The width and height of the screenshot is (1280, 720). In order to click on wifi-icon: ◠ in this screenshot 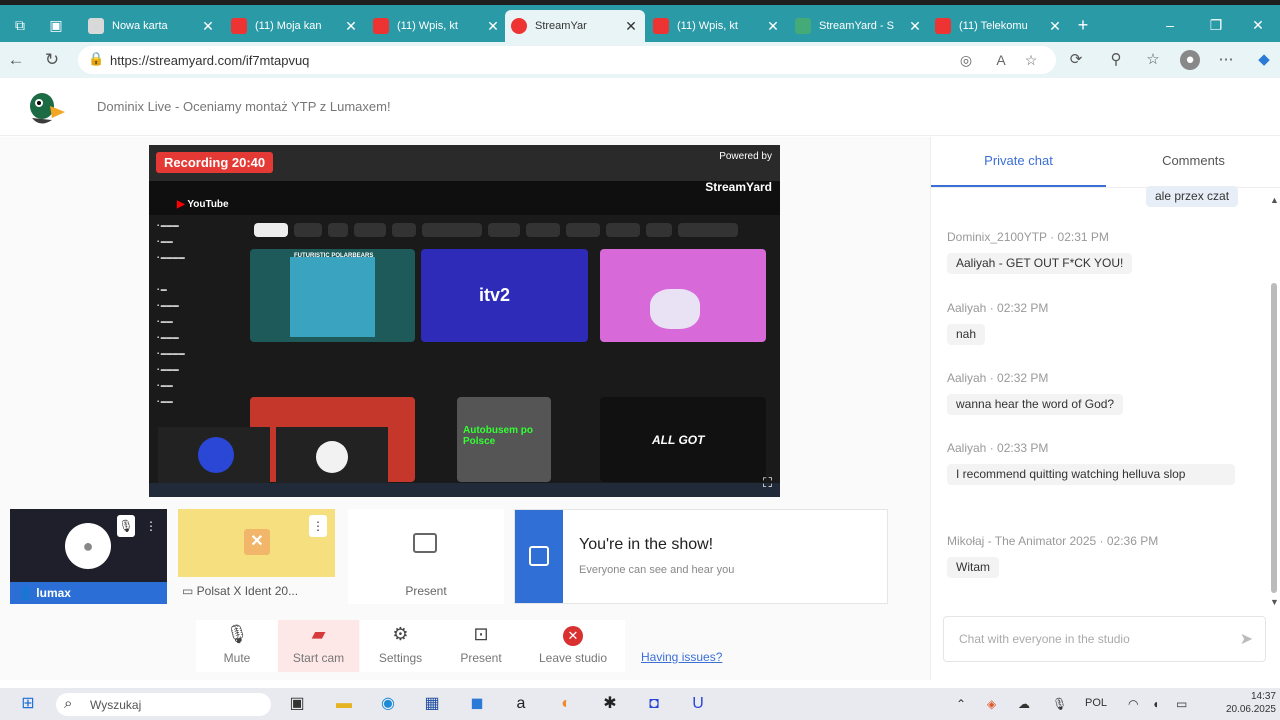, I will do `click(1133, 704)`.